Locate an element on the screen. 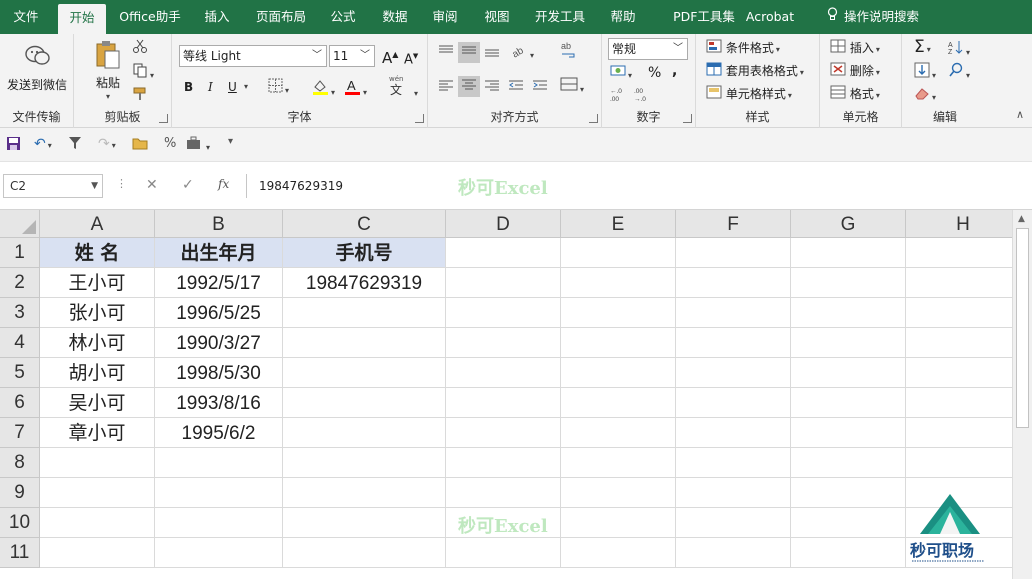 The width and height of the screenshot is (1032, 579). cell-c3 is located at coordinates (364, 313).